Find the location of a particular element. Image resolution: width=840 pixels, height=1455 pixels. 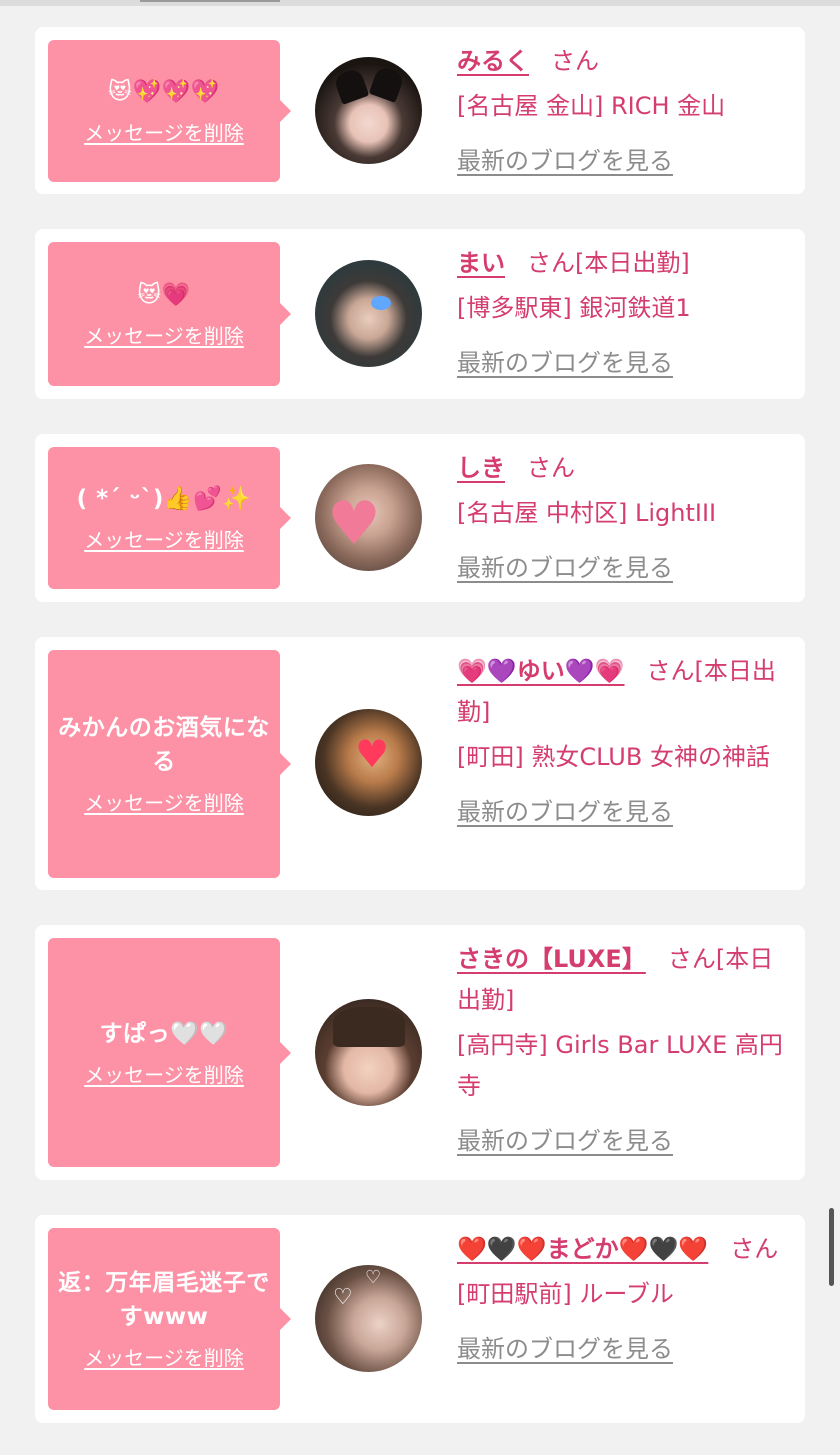

message-bubble: みかんのお酒気になる メッセージを削除 is located at coordinates (169, 764).